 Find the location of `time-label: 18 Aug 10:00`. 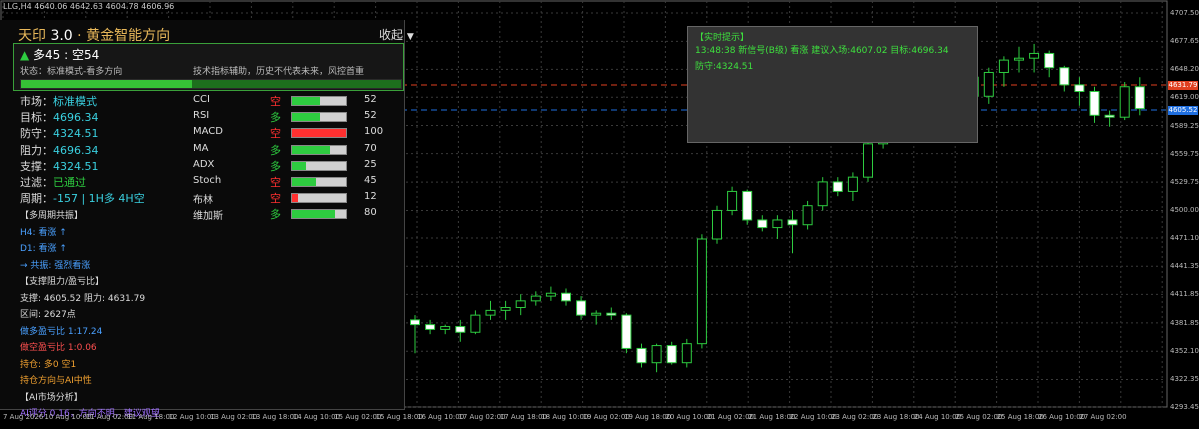

time-label: 18 Aug 10:00 is located at coordinates (565, 417).